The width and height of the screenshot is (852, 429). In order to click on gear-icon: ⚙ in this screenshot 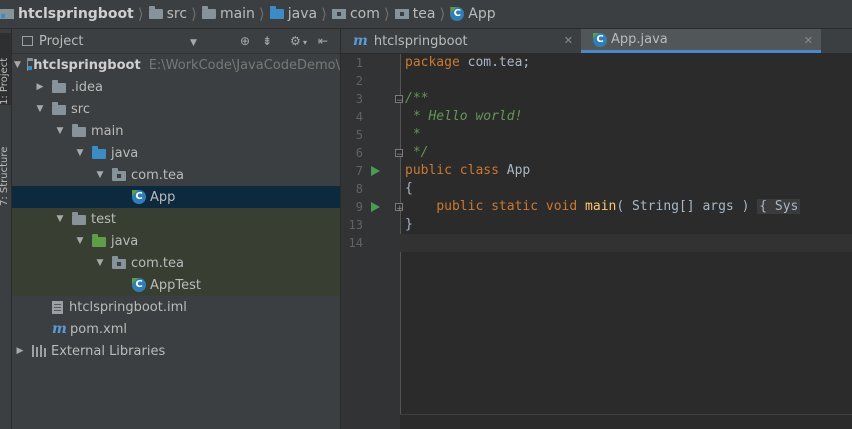, I will do `click(295, 41)`.